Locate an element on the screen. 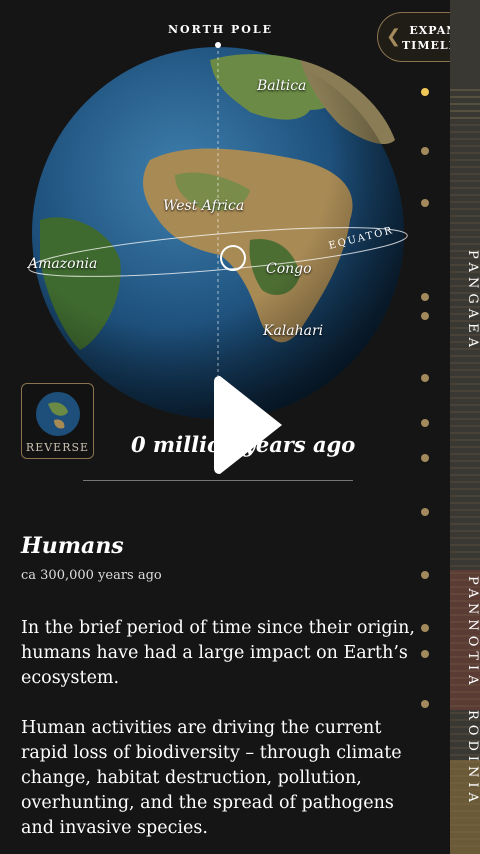  era-label-pannotia: PANNOTIA is located at coordinates (472, 633).